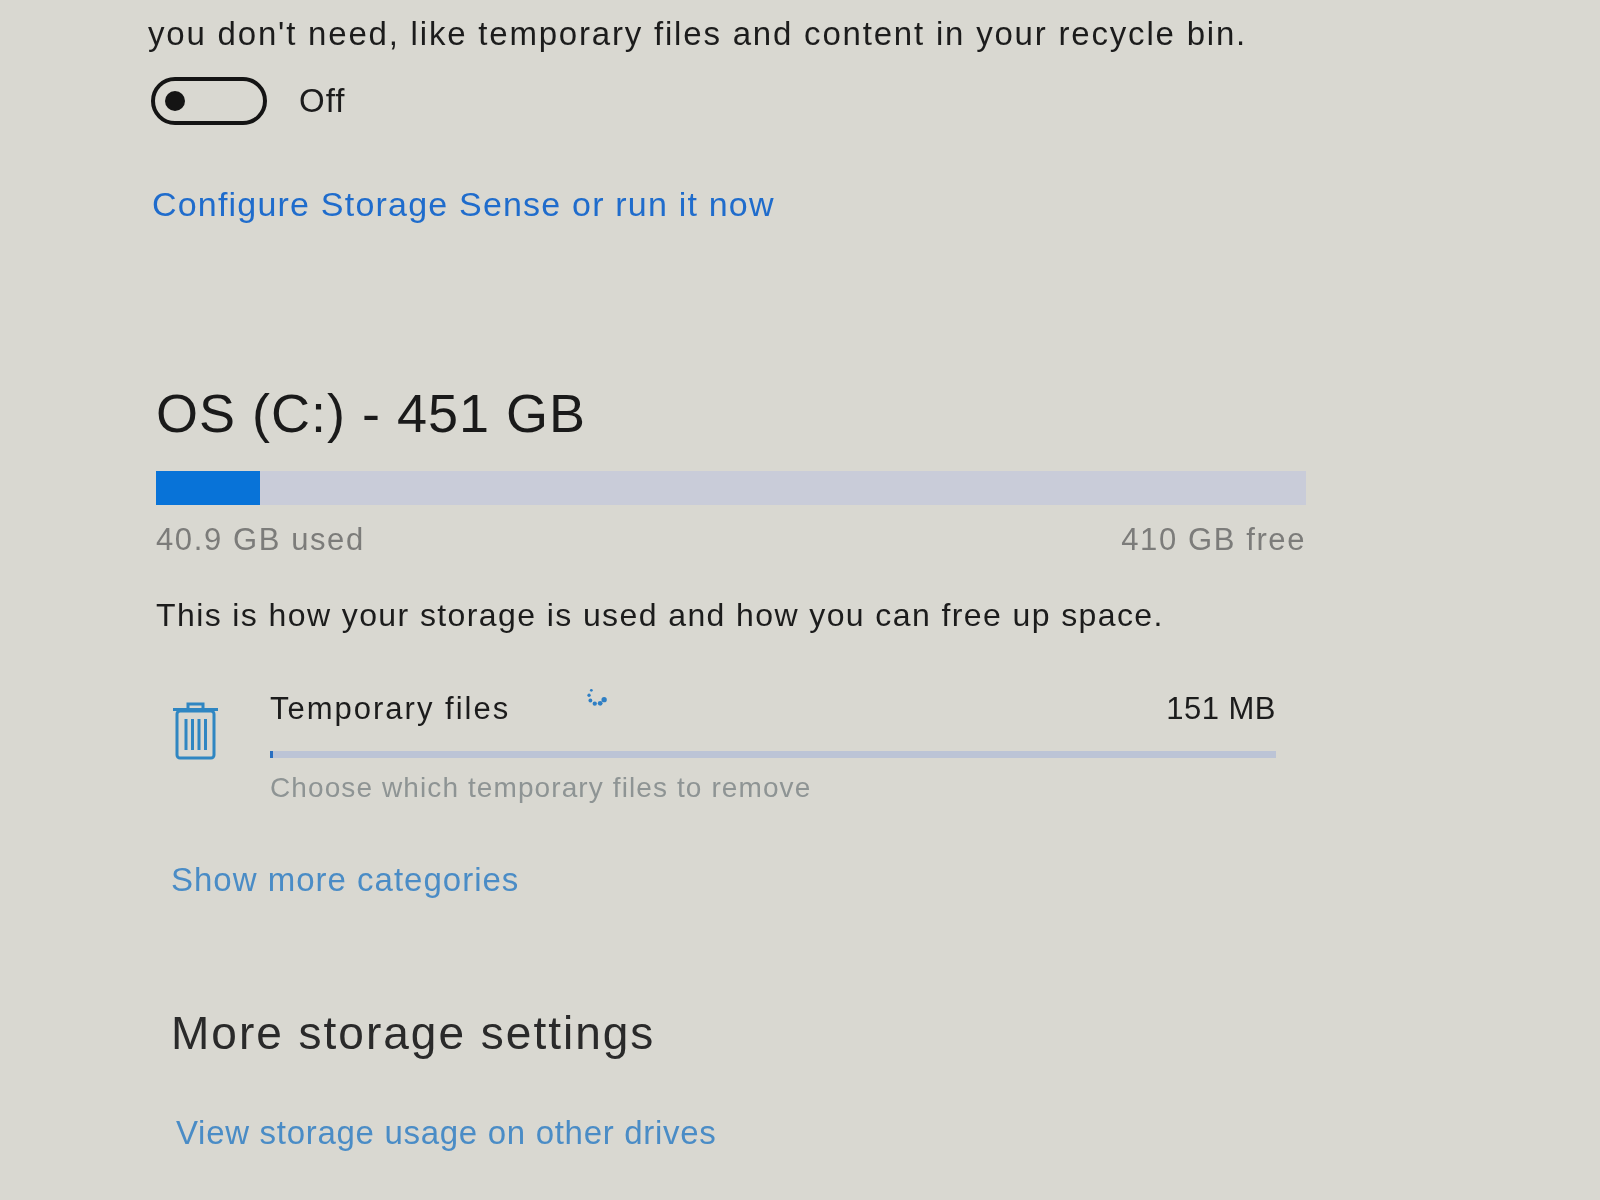 This screenshot has height=1200, width=1600. Describe the element at coordinates (260, 540) in the screenshot. I see `used-space-label: 40.9 GB used` at that location.